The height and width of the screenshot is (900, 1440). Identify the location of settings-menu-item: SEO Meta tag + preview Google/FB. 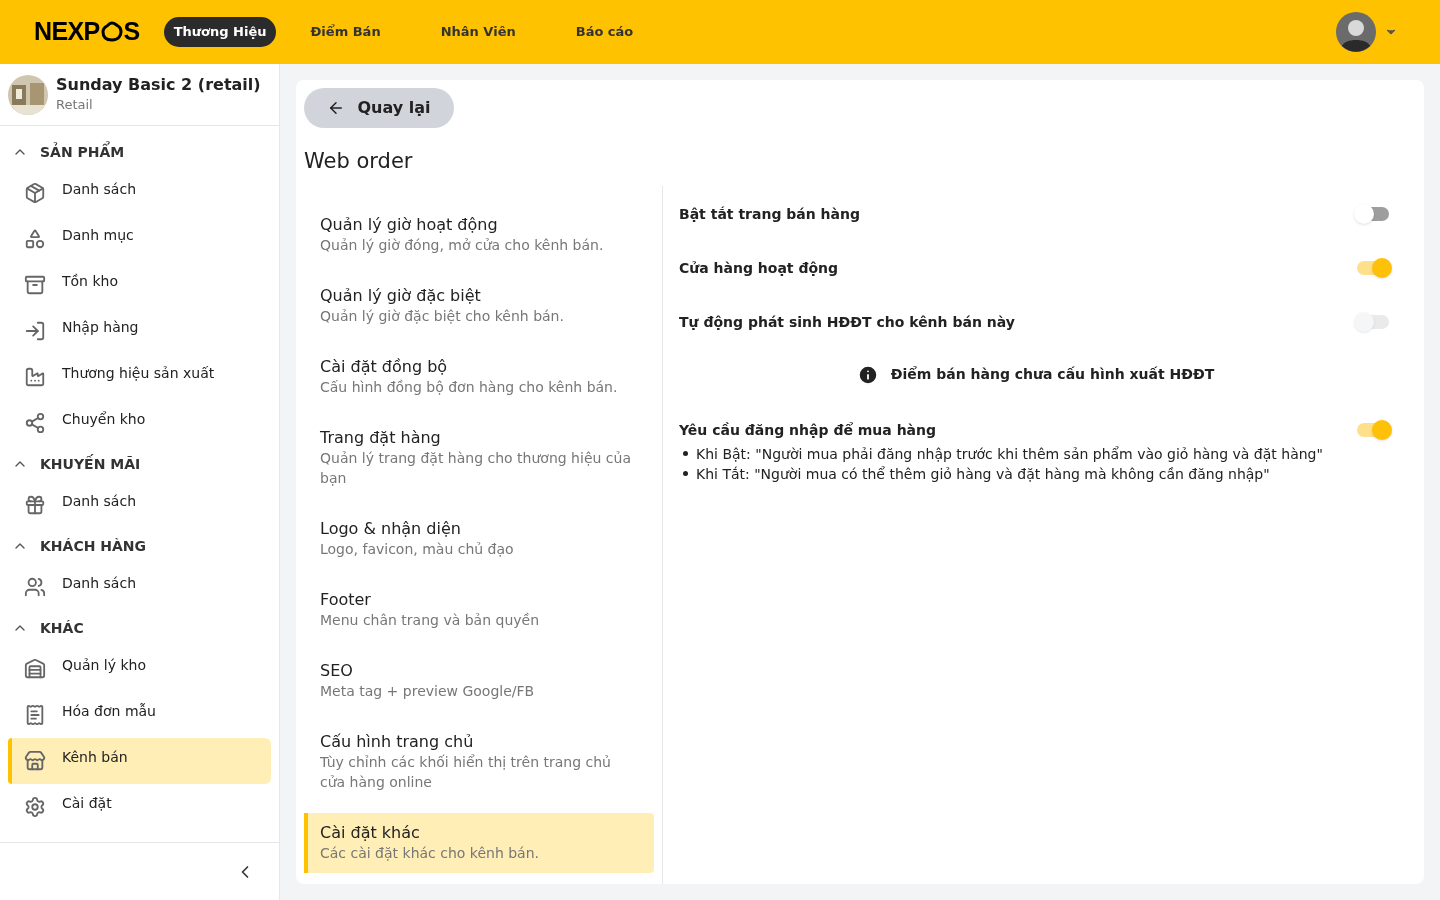
(479, 681).